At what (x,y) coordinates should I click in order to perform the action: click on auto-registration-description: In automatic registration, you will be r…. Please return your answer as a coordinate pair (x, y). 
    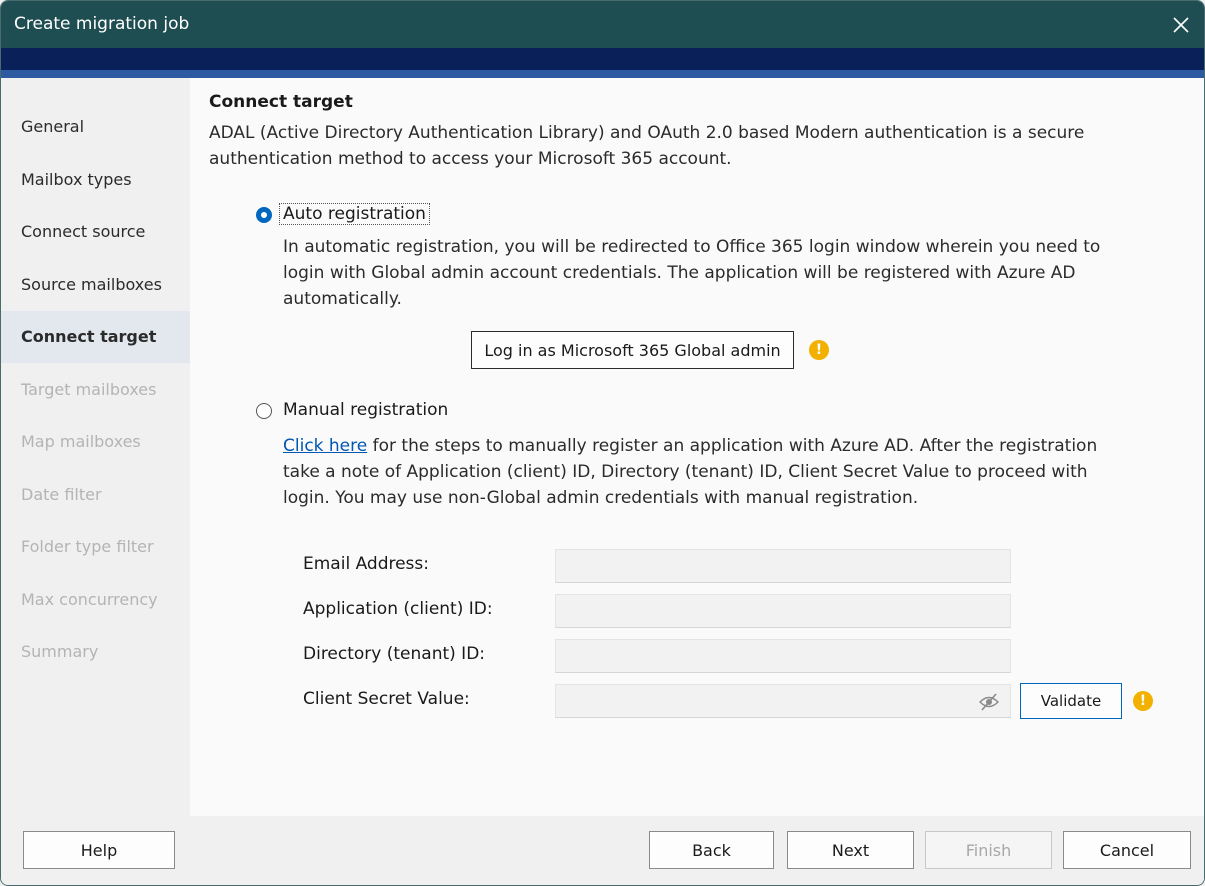
    Looking at the image, I should click on (692, 273).